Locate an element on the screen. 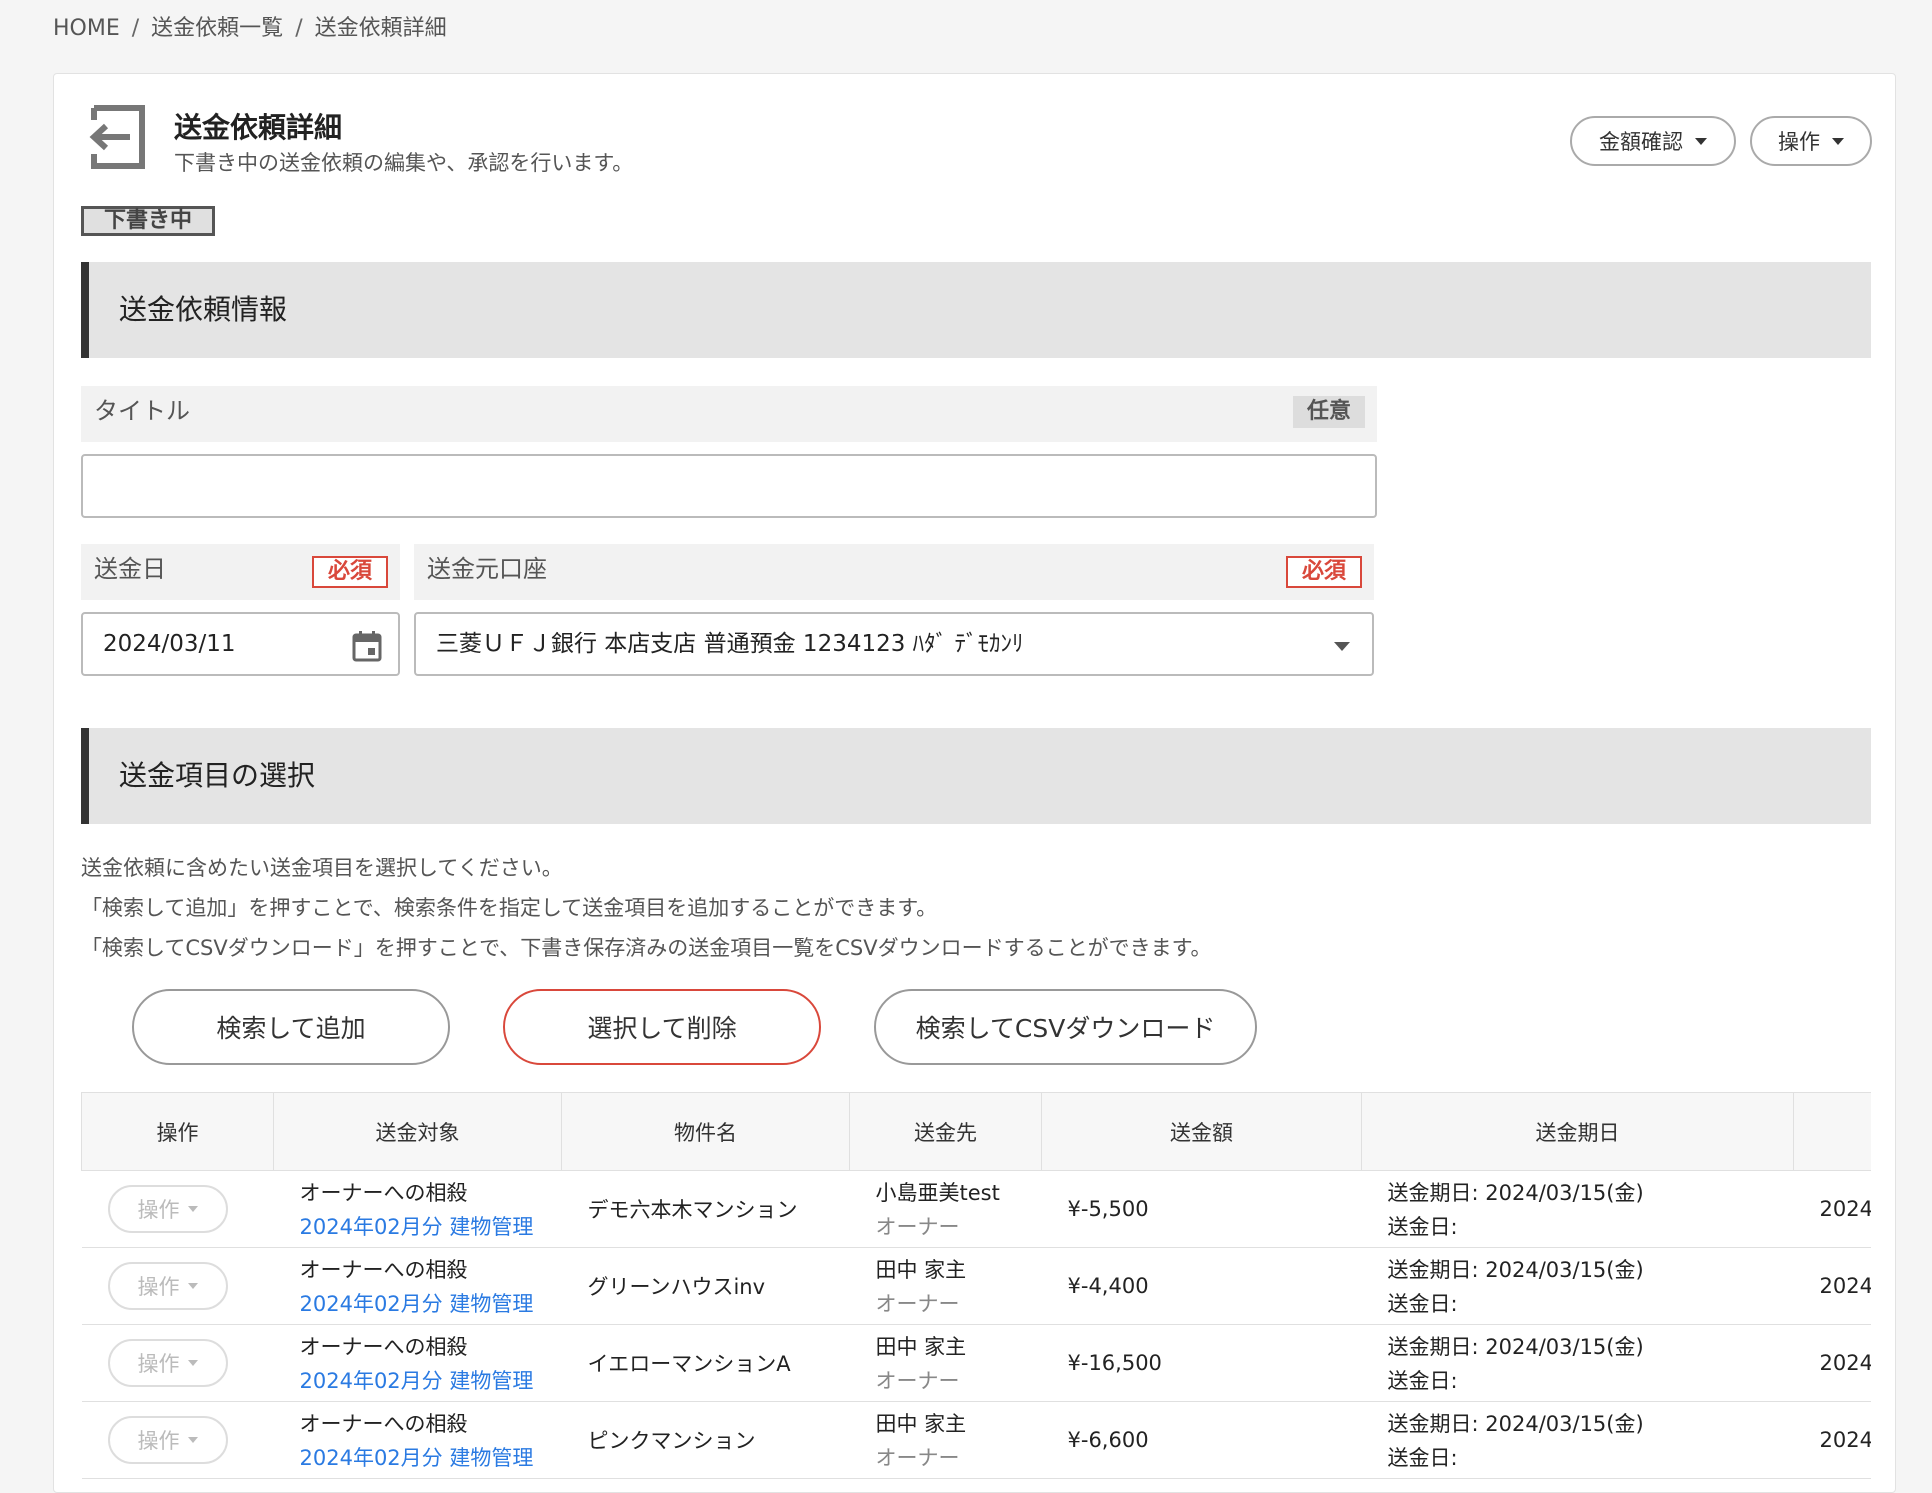 This screenshot has width=1932, height=1493. amount-check-button: 金額確認 is located at coordinates (1653, 141).